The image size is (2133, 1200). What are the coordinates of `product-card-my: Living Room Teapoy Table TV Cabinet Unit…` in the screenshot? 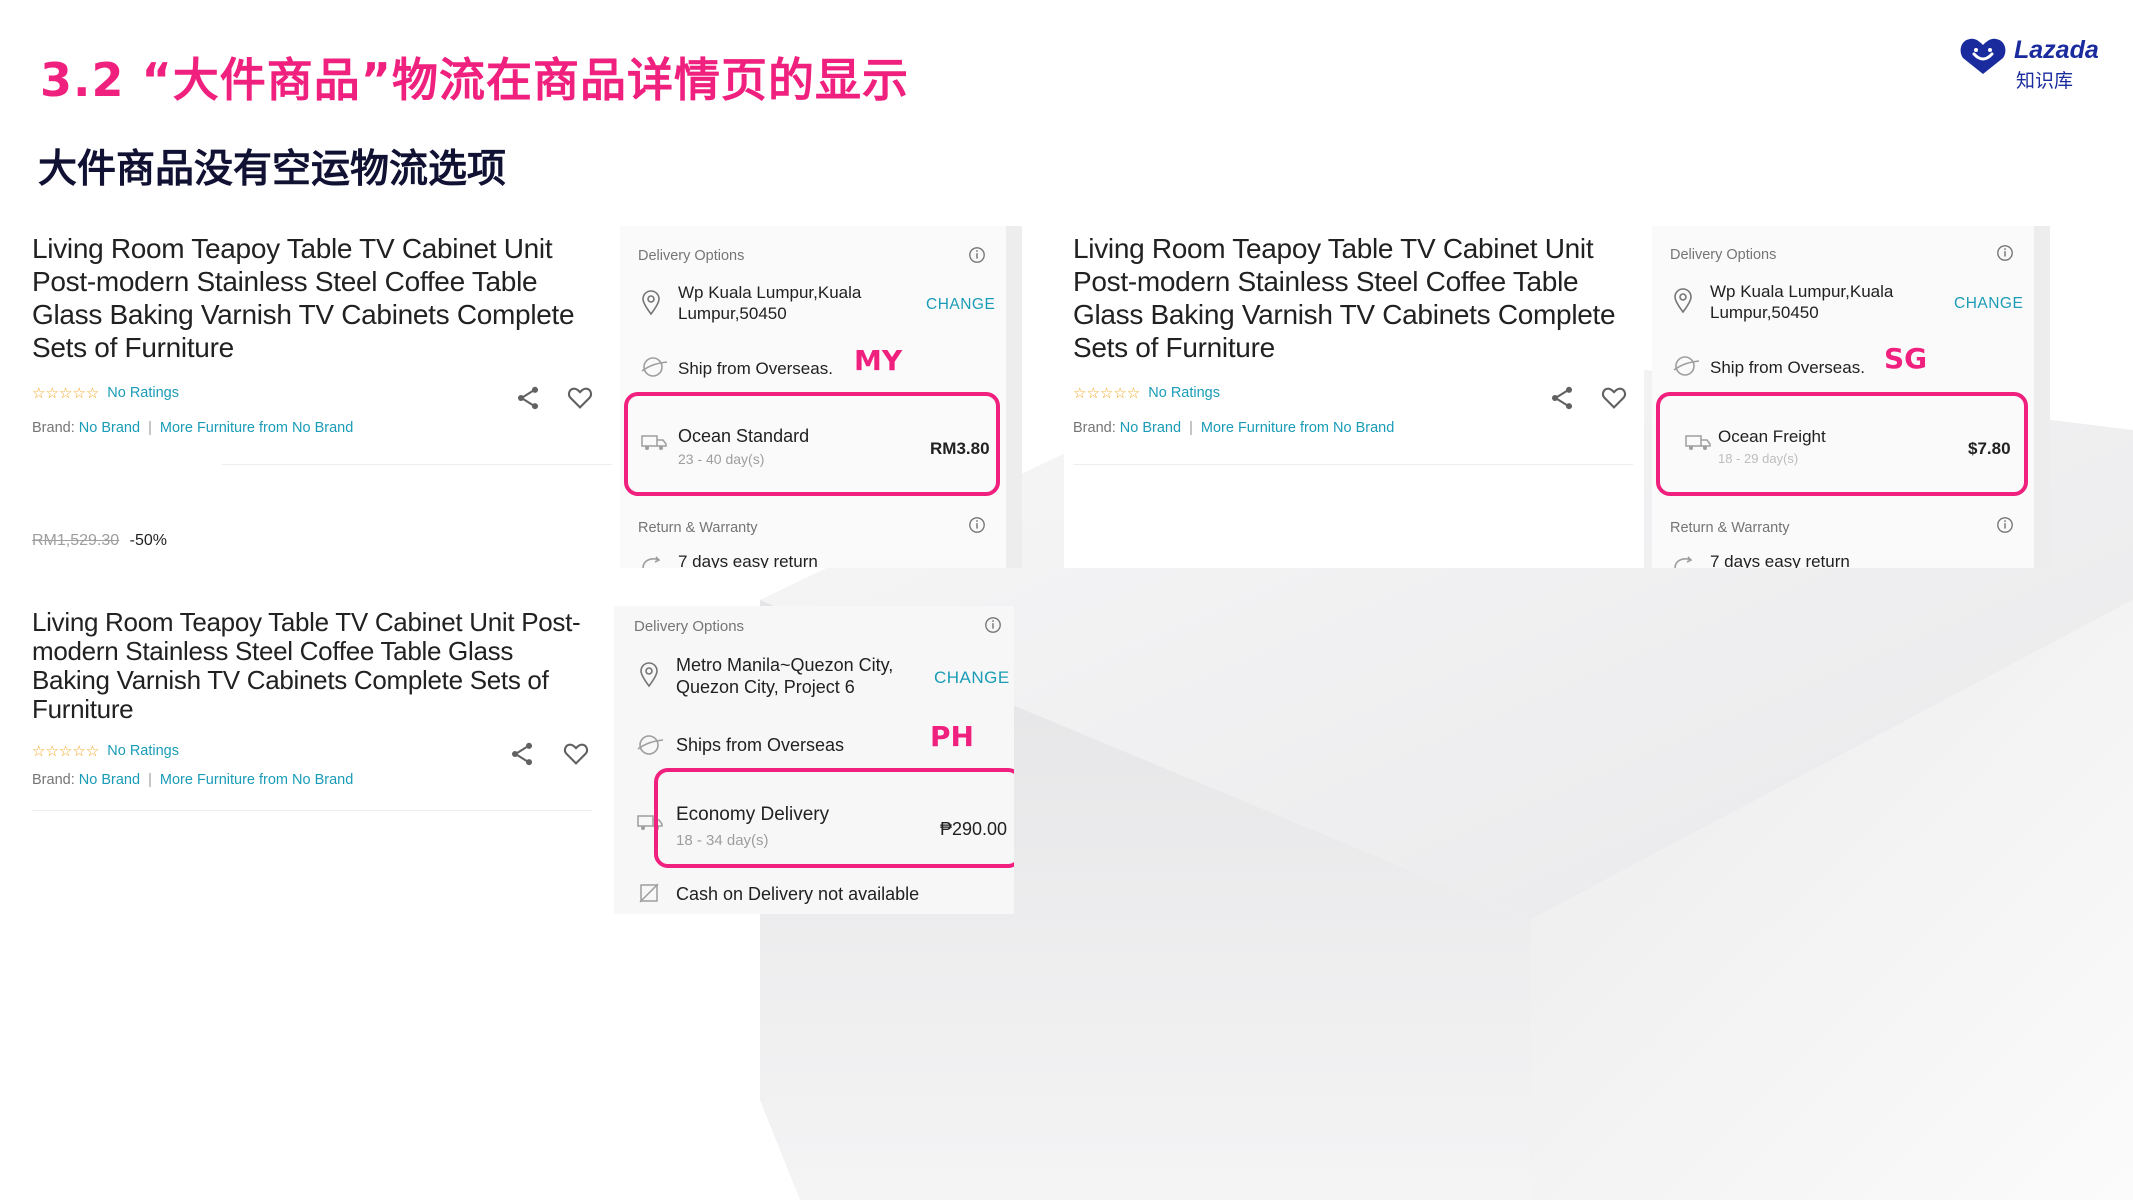 It's located at (317, 396).